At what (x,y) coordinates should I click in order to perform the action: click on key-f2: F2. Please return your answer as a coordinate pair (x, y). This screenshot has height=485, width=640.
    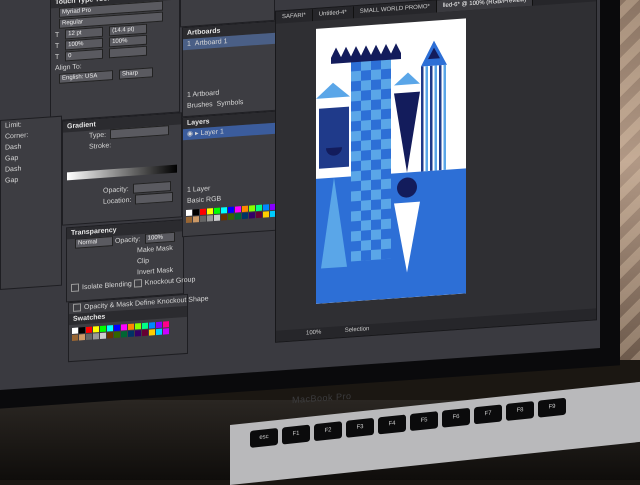
    Looking at the image, I should click on (328, 431).